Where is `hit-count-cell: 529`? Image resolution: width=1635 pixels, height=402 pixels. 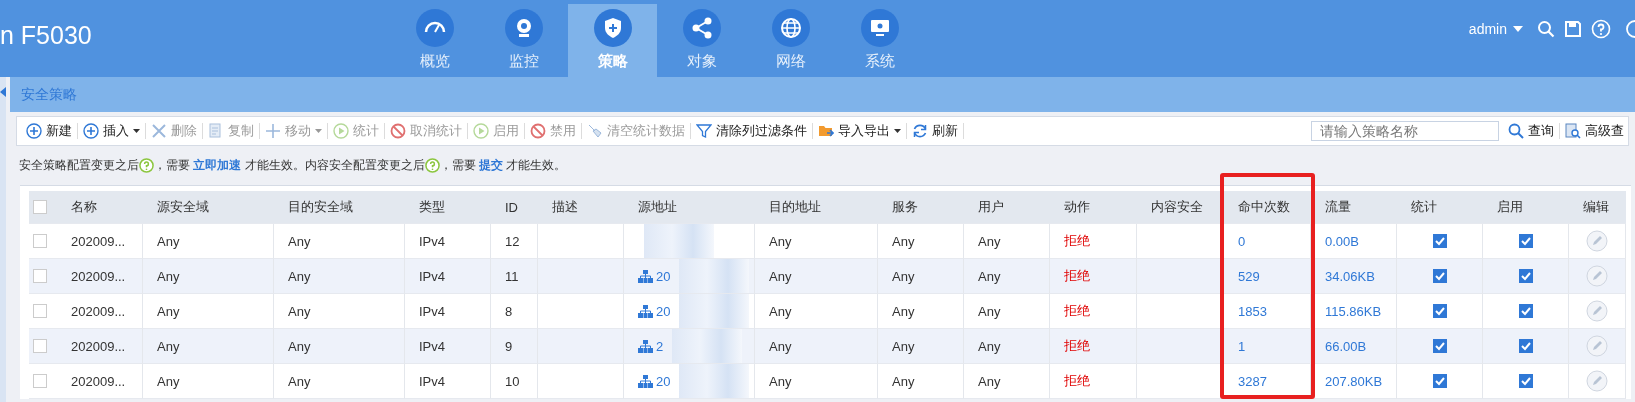
hit-count-cell: 529 is located at coordinates (1267, 276).